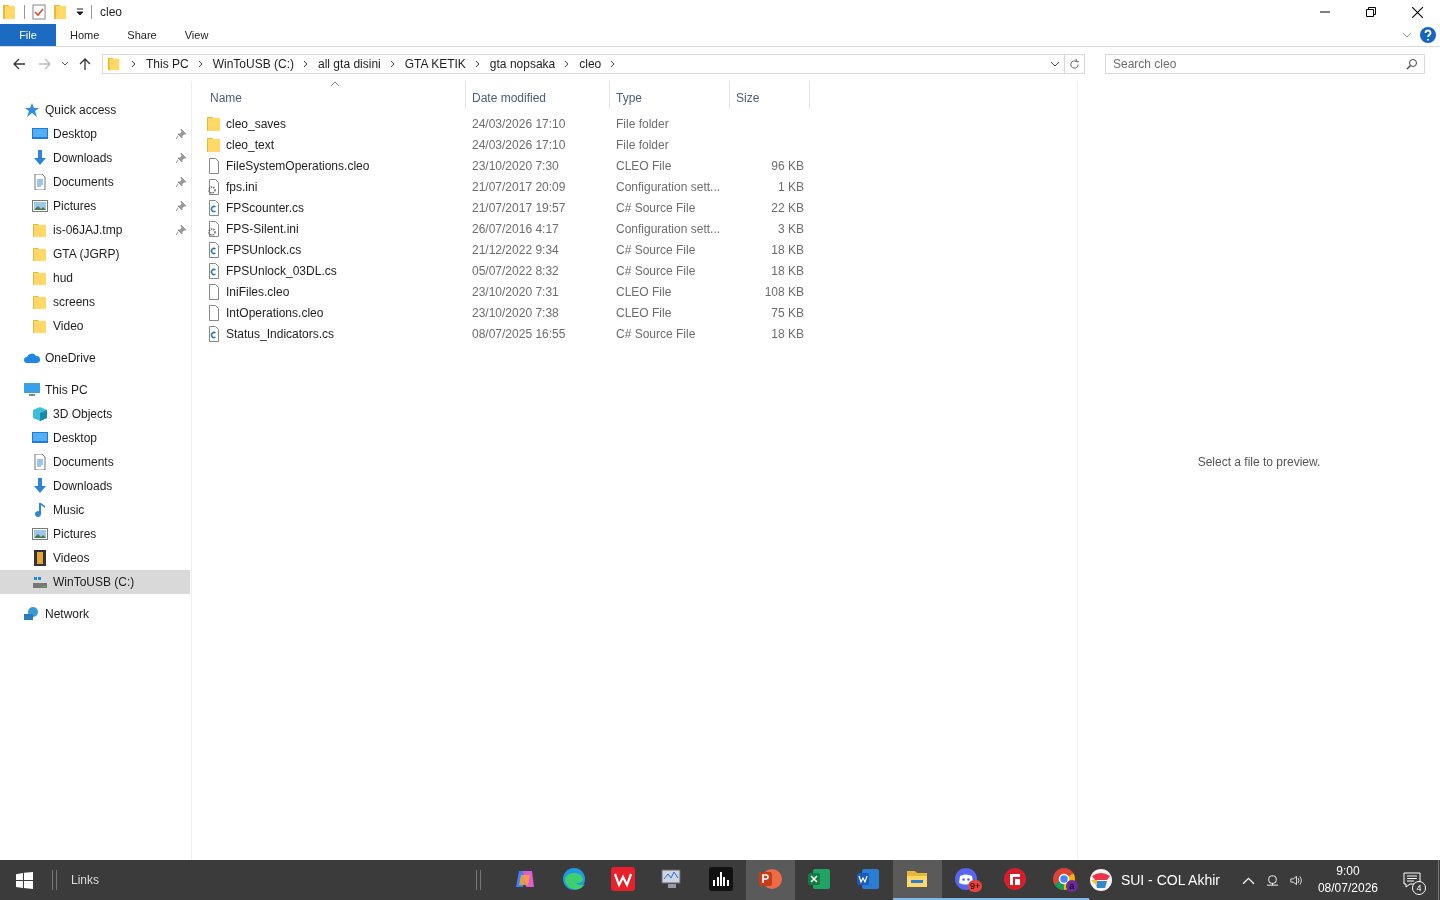 The image size is (1440, 900). What do you see at coordinates (95, 326) in the screenshot?
I see `sidebar-item: Video` at bounding box center [95, 326].